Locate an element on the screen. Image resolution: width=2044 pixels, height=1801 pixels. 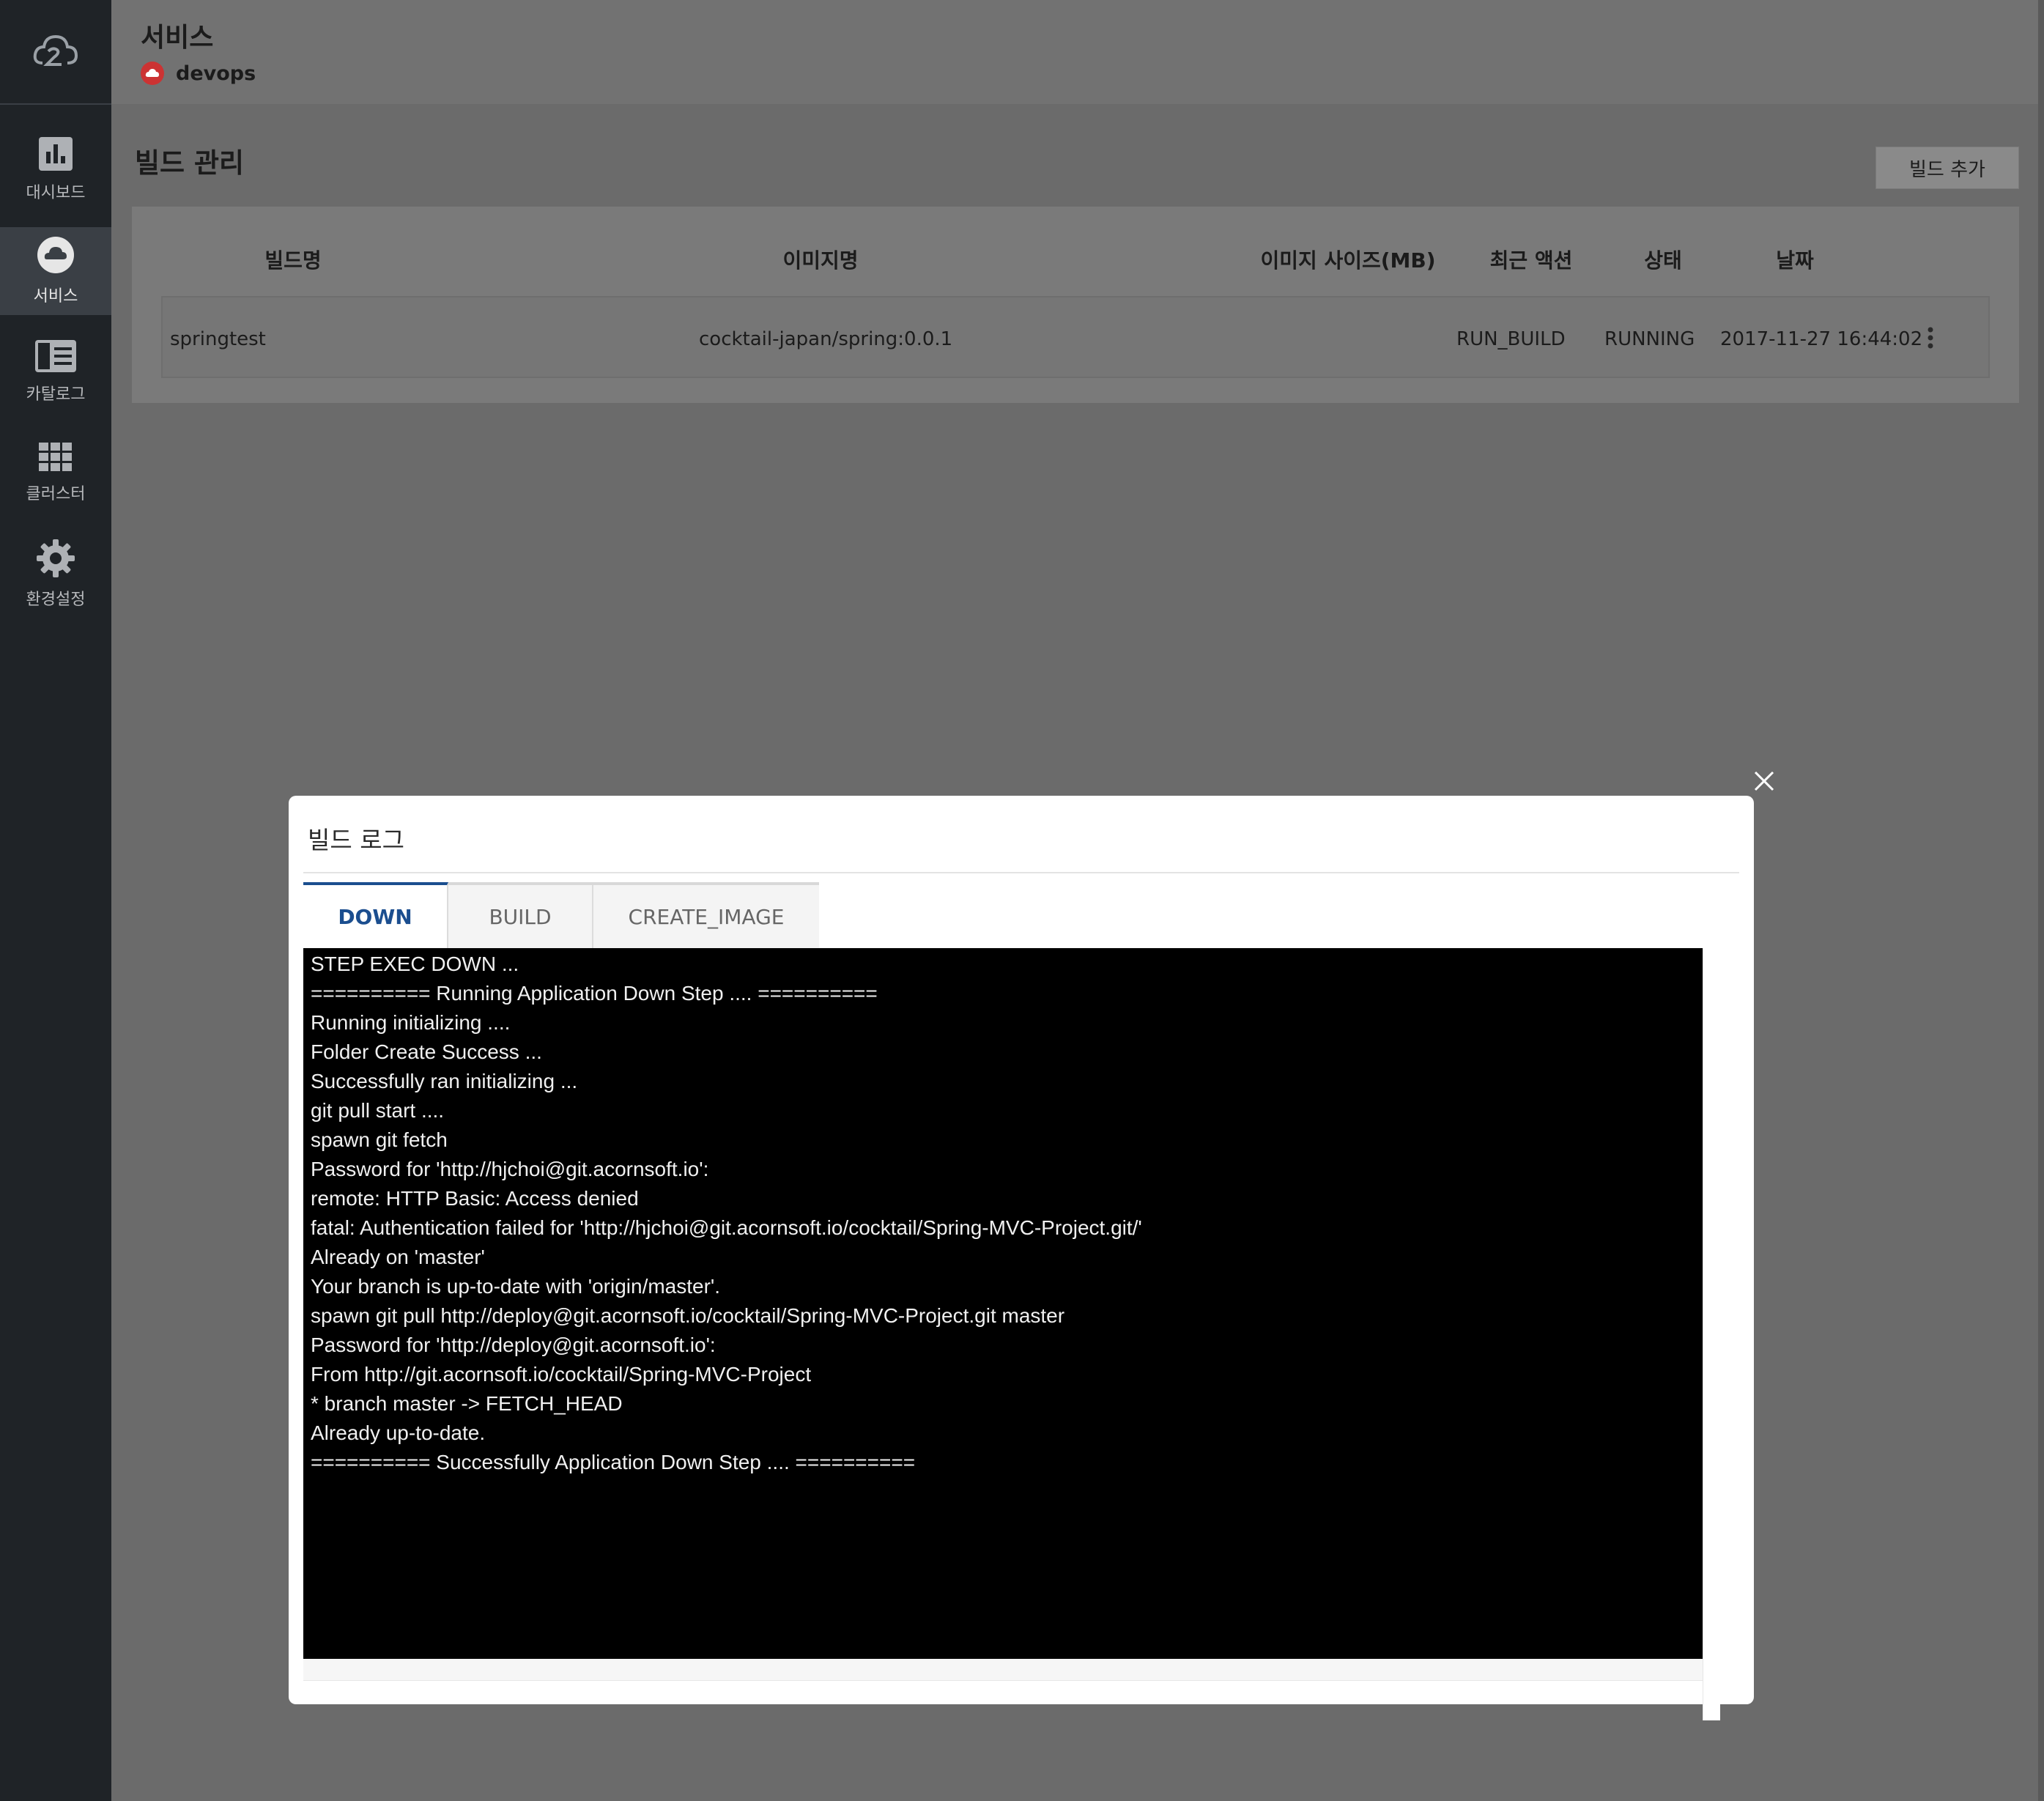
sidebar-item-label: 클러스터 is located at coordinates (56, 494).